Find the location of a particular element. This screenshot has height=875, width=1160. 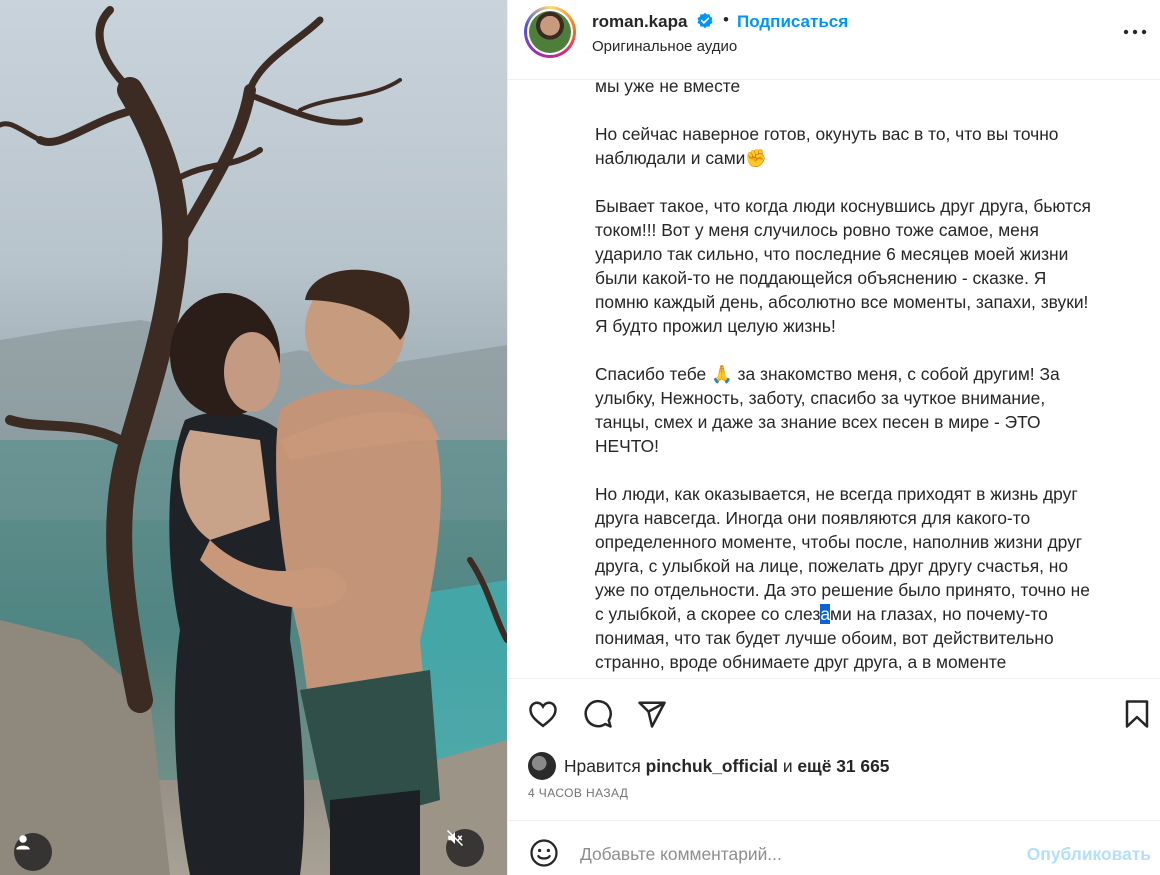

likes-conj: и is located at coordinates (787, 765).